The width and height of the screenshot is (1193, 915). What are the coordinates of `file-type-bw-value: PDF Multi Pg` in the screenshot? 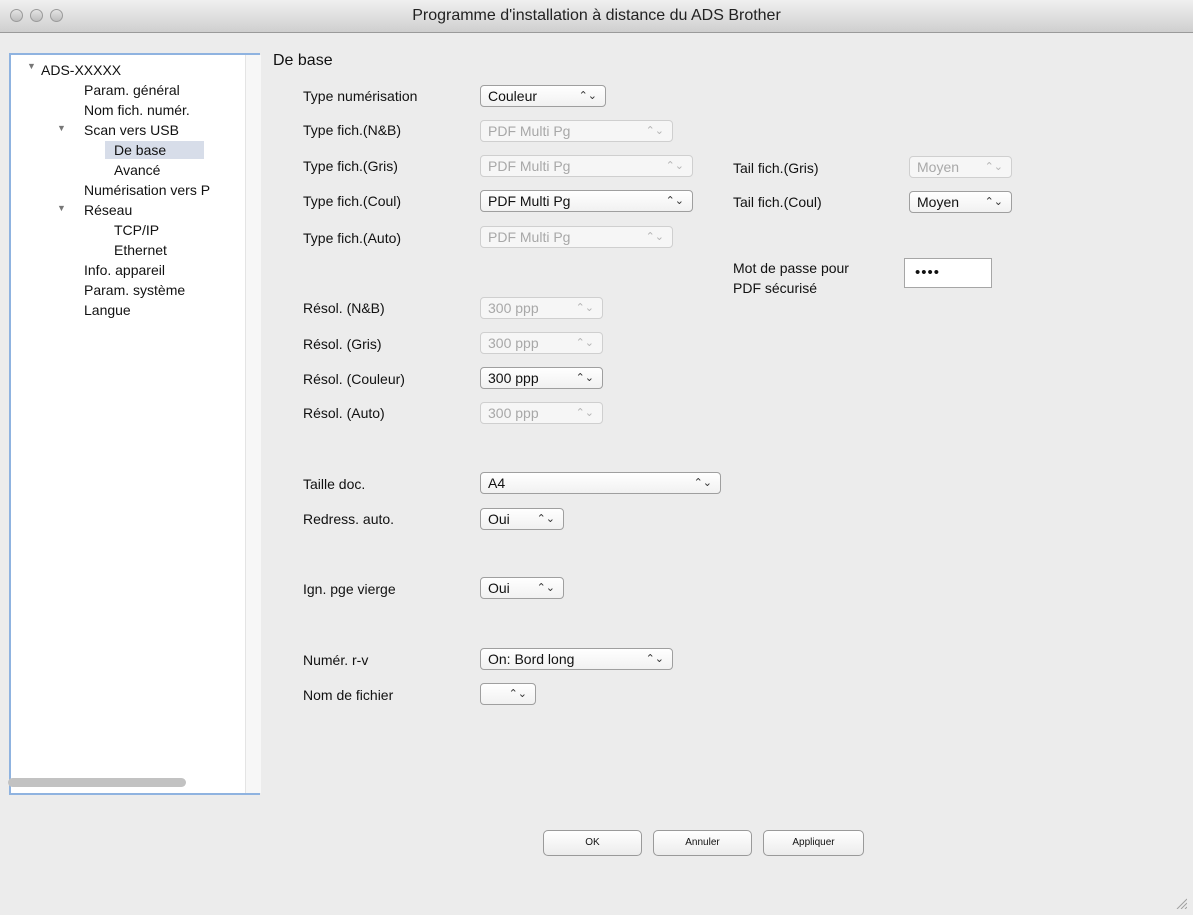 It's located at (529, 131).